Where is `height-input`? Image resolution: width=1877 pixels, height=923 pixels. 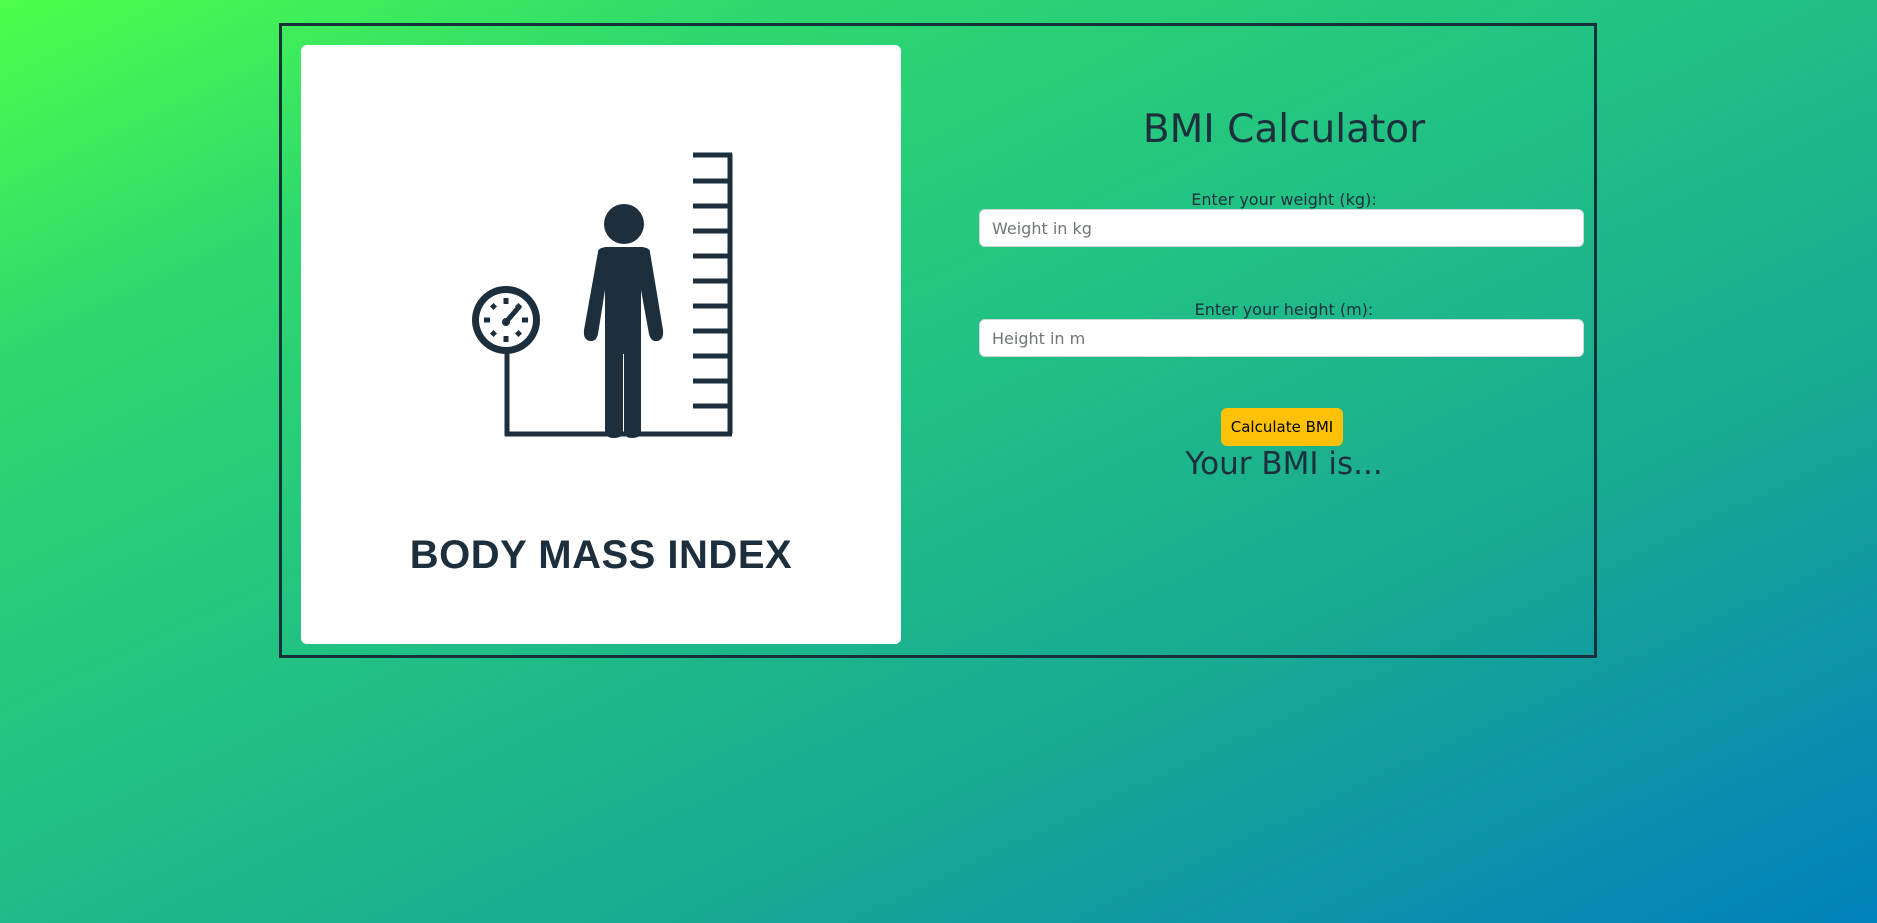 height-input is located at coordinates (1281, 338).